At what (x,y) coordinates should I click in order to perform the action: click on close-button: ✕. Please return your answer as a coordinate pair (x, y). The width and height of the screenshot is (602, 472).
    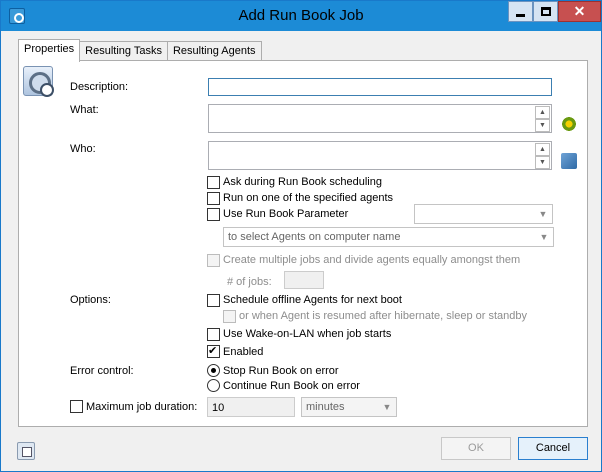
    Looking at the image, I should click on (579, 11).